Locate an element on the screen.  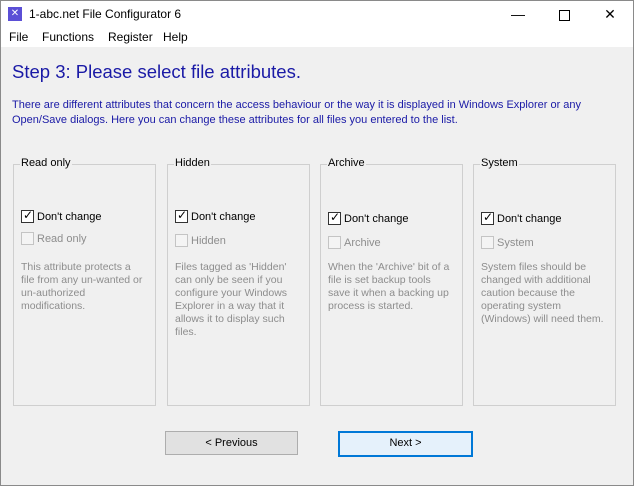
menu-file: File is located at coordinates (18, 37).